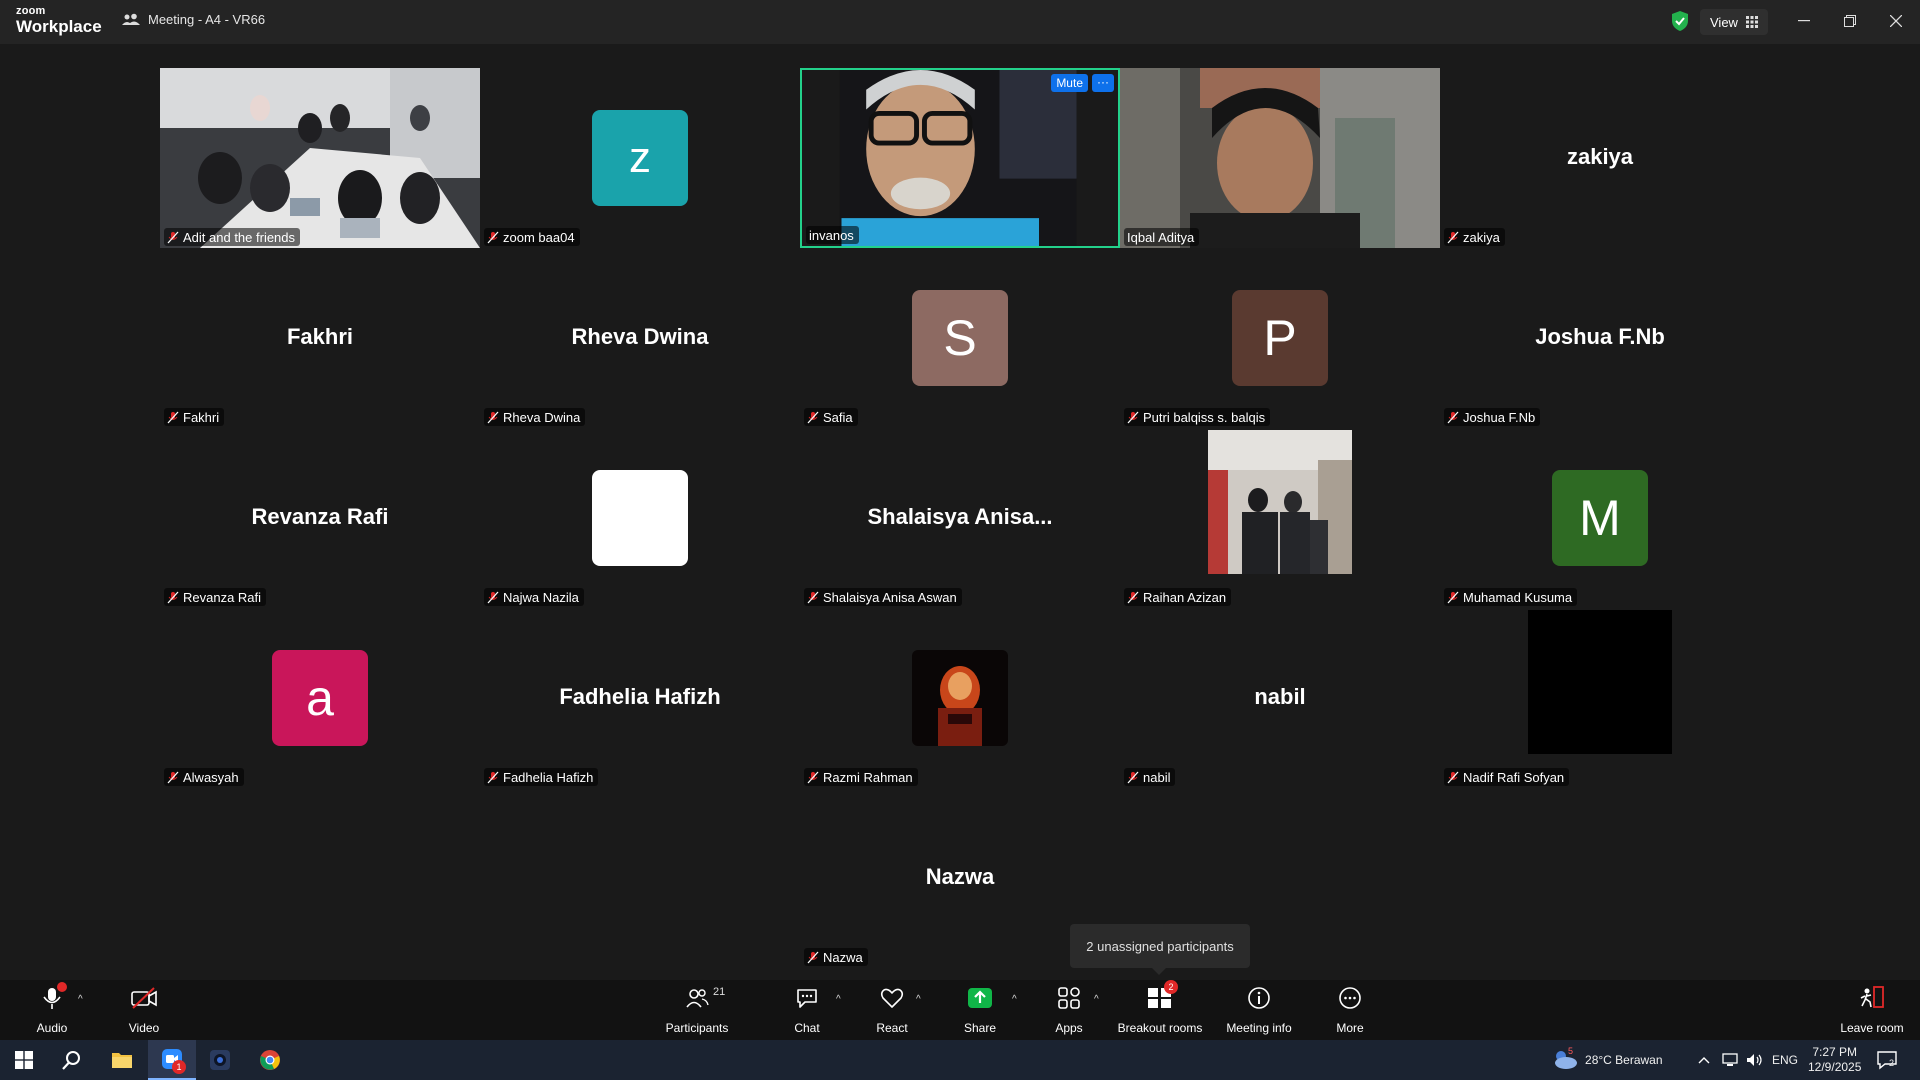 This screenshot has width=1920, height=1080. I want to click on participant-video, so click(1280, 158).